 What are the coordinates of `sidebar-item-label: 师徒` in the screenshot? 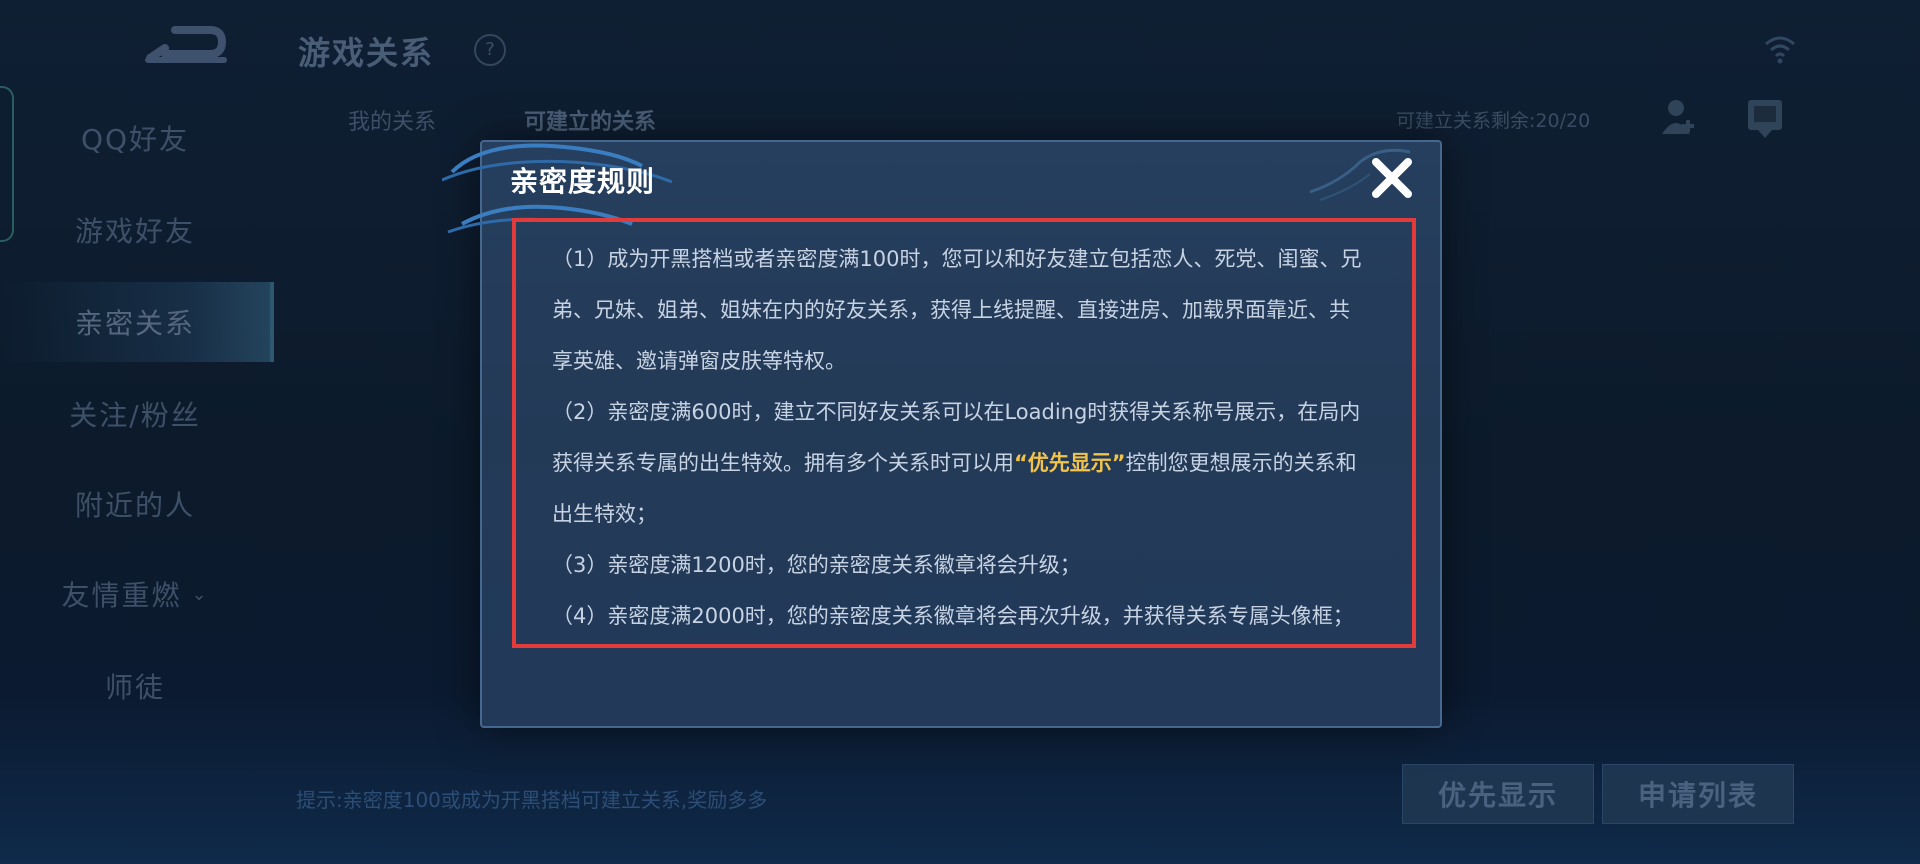 It's located at (134, 687).